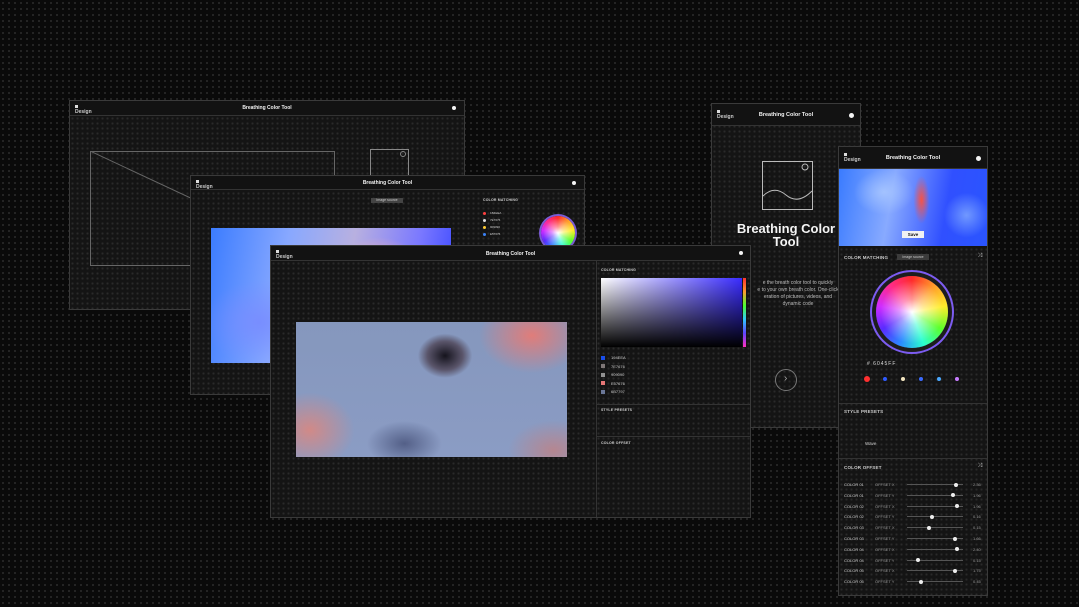 The width and height of the screenshot is (1079, 607). Describe the element at coordinates (913, 207) in the screenshot. I see `preview-image: Save` at that location.